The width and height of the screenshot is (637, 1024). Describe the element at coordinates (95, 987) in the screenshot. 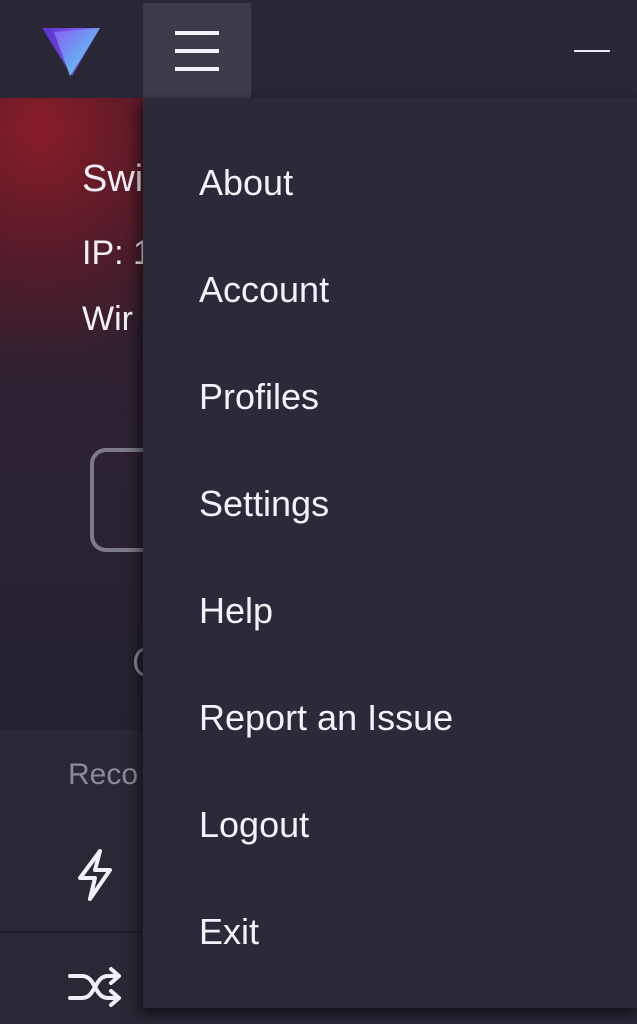

I see `shuffle-icon` at that location.